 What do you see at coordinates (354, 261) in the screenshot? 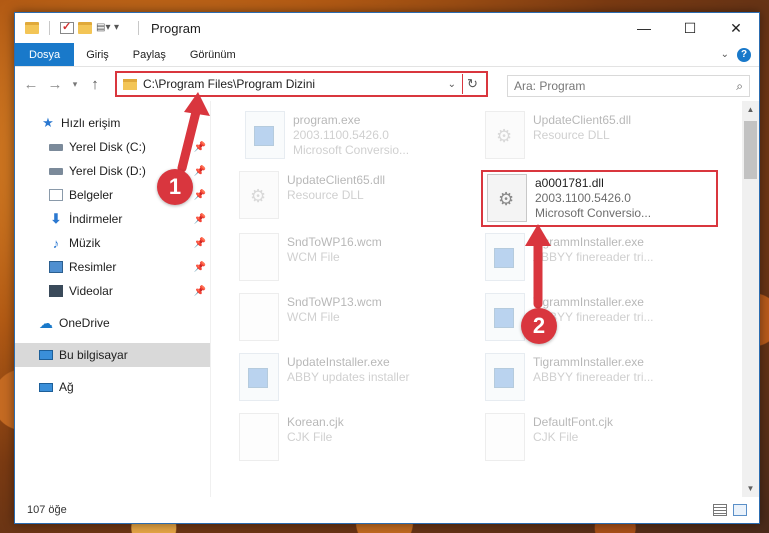
I see `file-item-sndtowp16: SndToWP16.wcm WCM File` at bounding box center [354, 261].